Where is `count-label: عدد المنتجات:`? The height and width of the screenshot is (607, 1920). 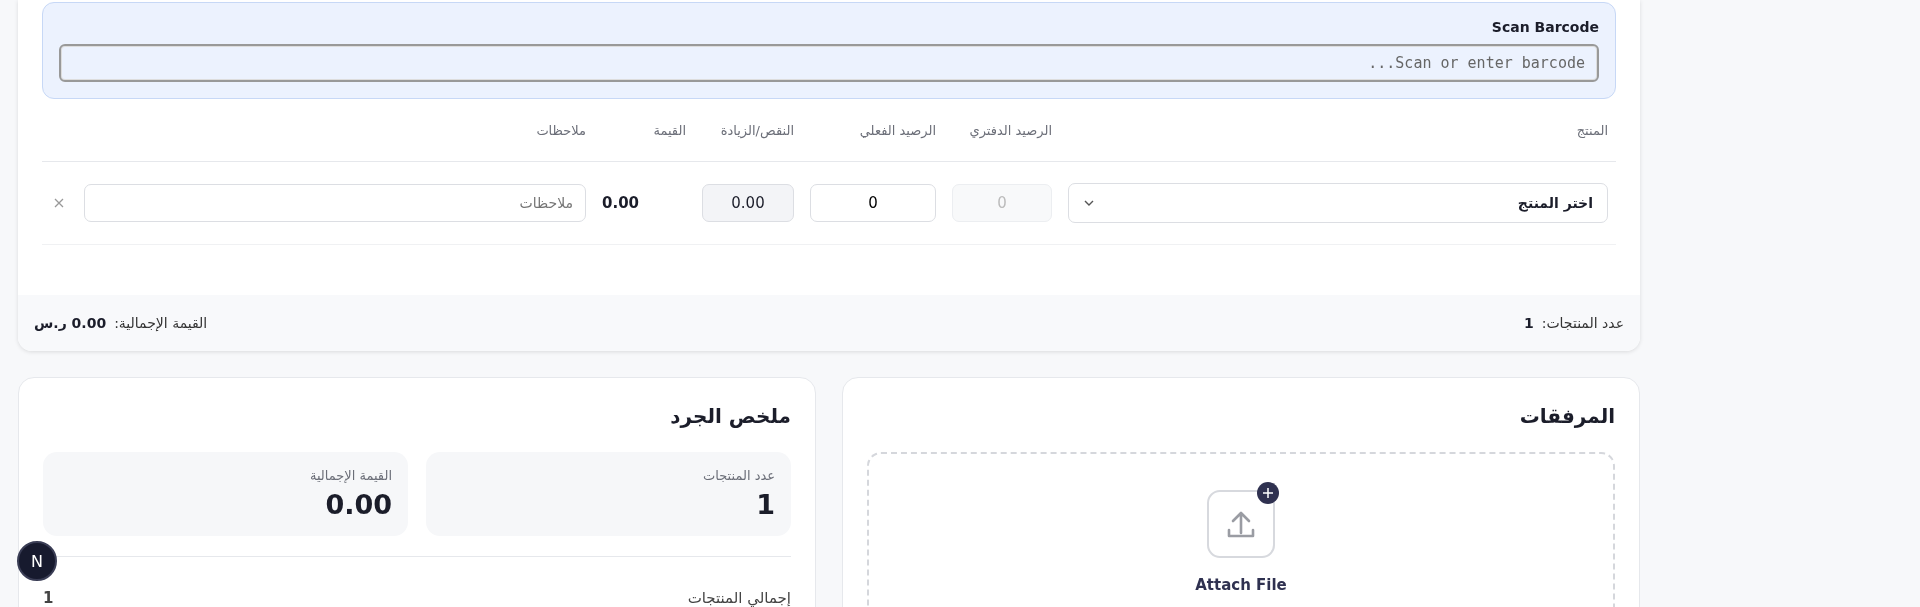 count-label: عدد المنتجات: is located at coordinates (1582, 323).